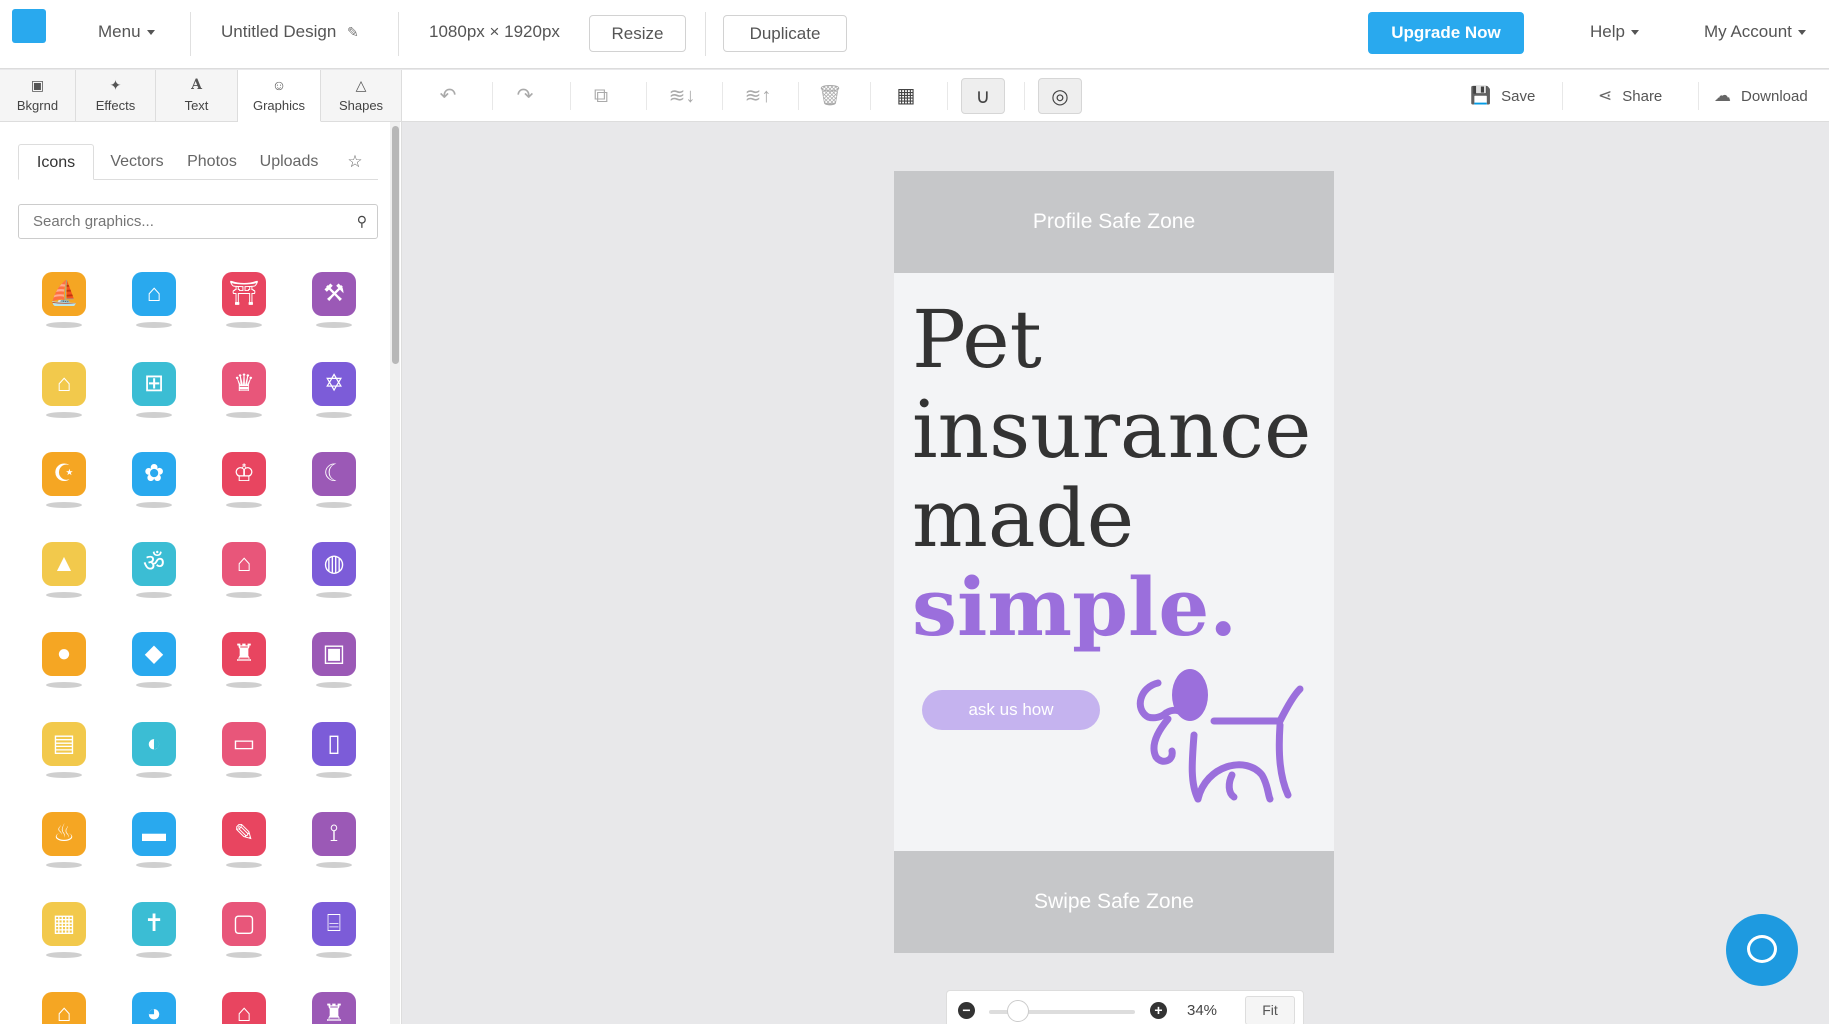  I want to click on dog-graphic, so click(1218, 736).